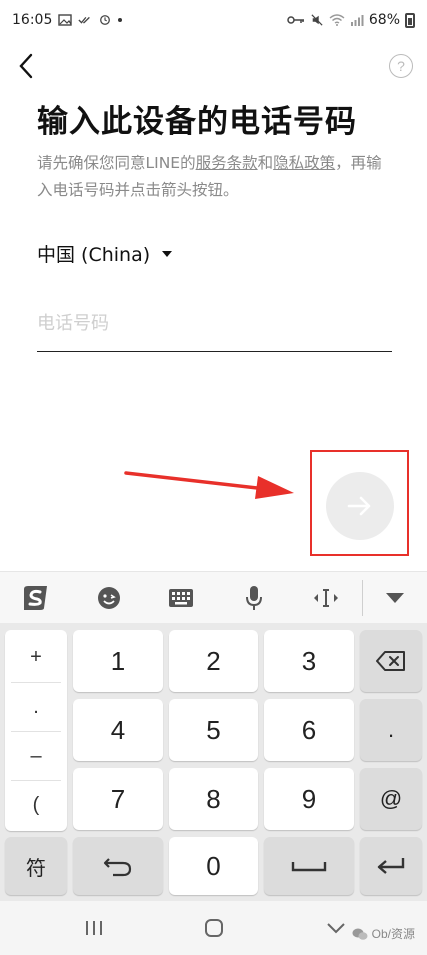 Image resolution: width=427 pixels, height=955 pixels. I want to click on mute-icon, so click(317, 20).